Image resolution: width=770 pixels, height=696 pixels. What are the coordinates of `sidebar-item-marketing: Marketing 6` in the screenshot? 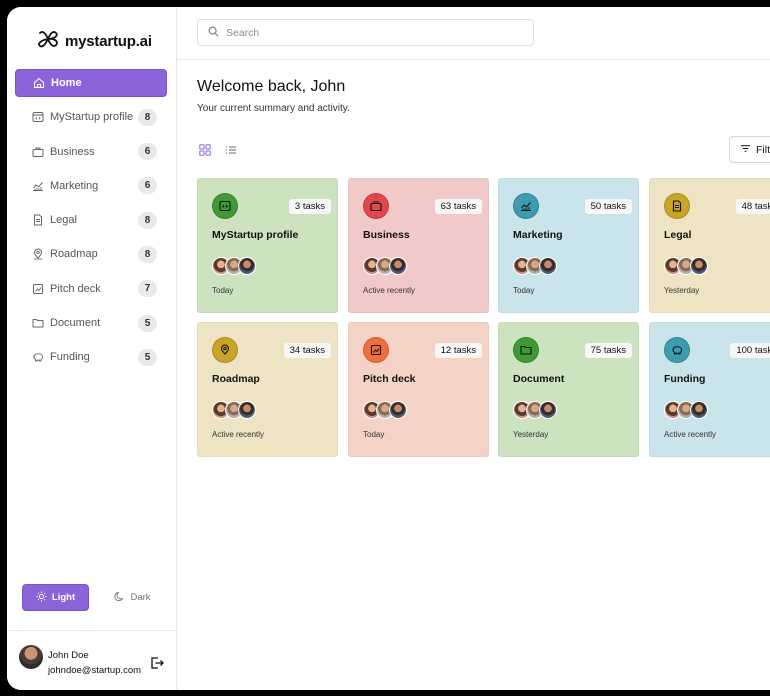 It's located at (91, 186).